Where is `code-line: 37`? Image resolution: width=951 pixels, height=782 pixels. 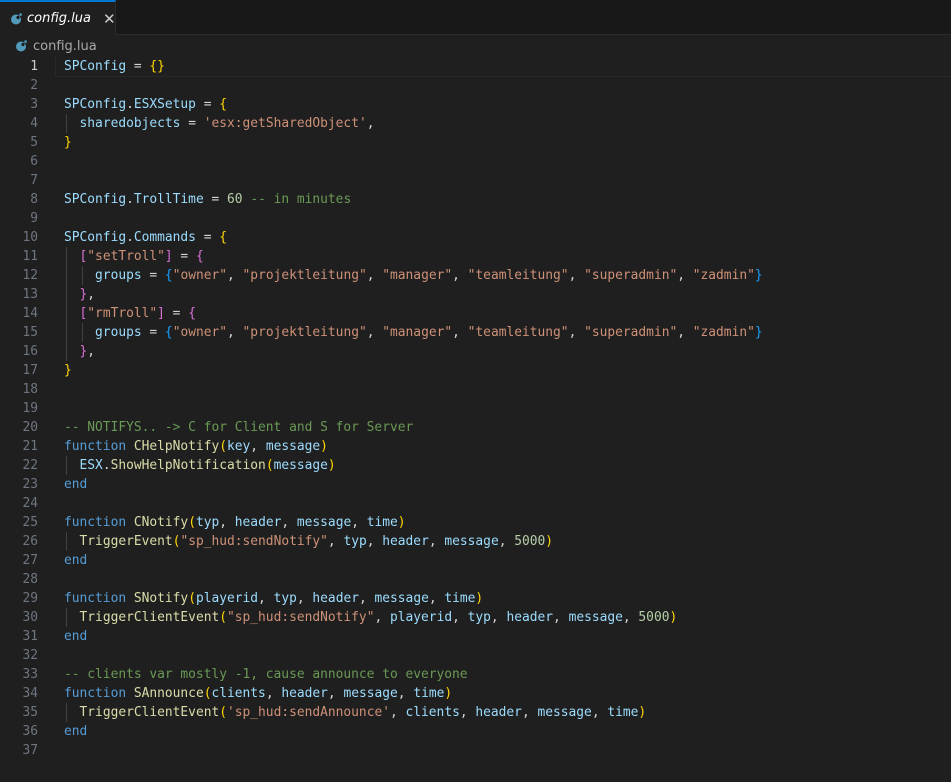 code-line: 37 is located at coordinates (475, 750).